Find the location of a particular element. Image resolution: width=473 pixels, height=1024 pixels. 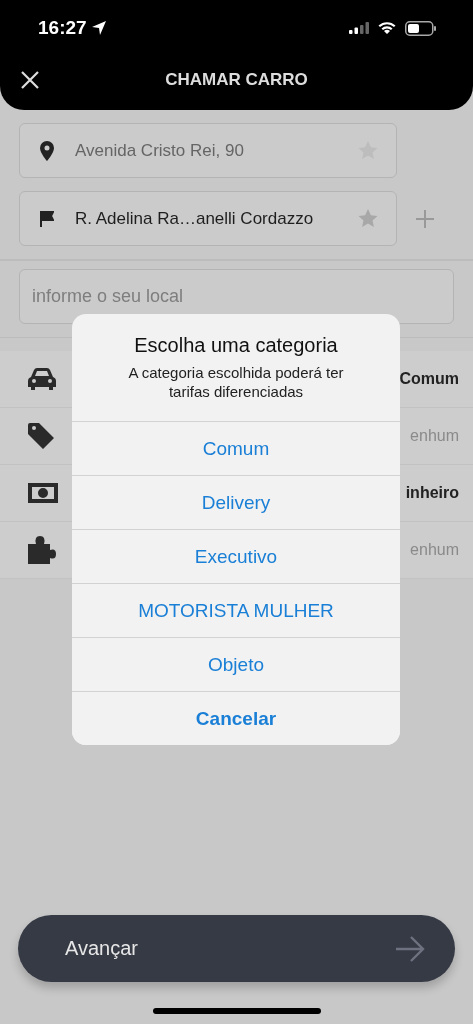

screen-title: CHAMAR CARRO is located at coordinates (236, 80).